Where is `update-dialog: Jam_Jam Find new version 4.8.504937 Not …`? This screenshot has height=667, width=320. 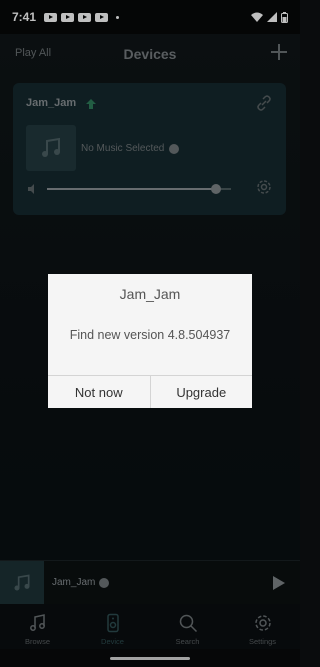
update-dialog: Jam_Jam Find new version 4.8.504937 Not … is located at coordinates (150, 341).